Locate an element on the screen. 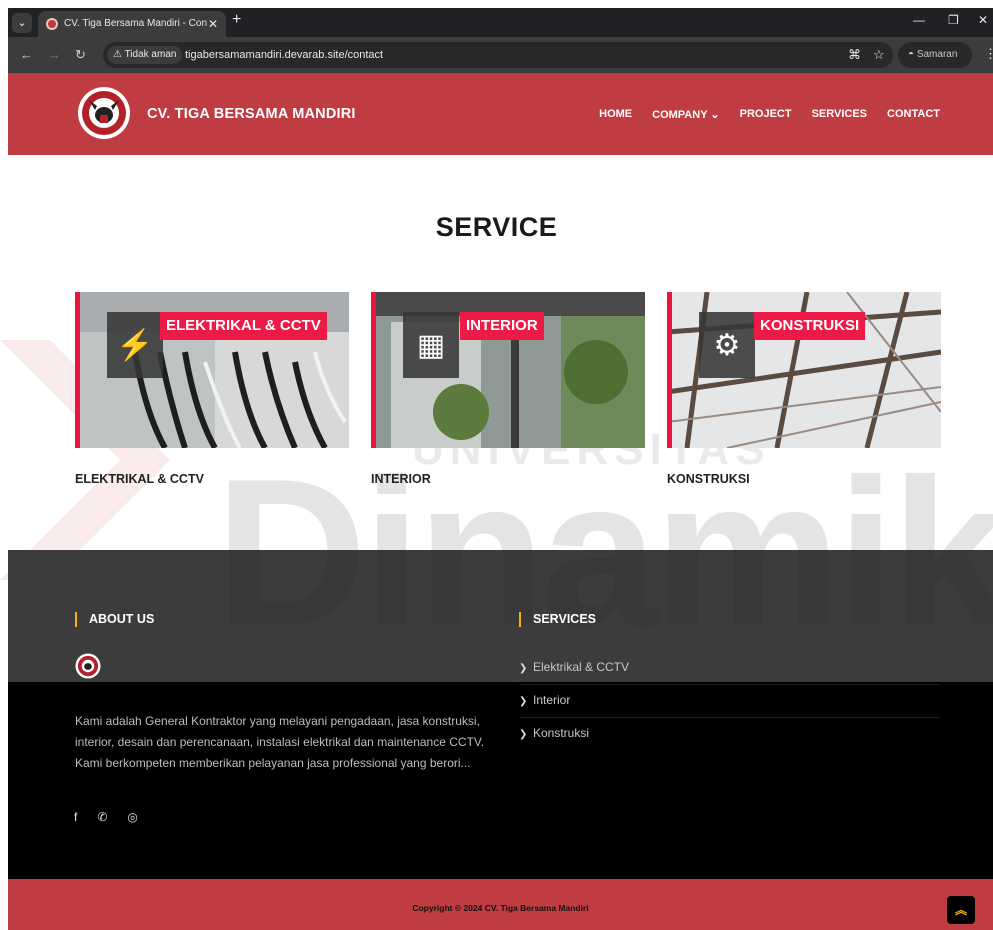  footer-services-list: ❯ Elektrikal & CCTV ❯ Interior ❯ Konstruksi is located at coordinates (729, 701).